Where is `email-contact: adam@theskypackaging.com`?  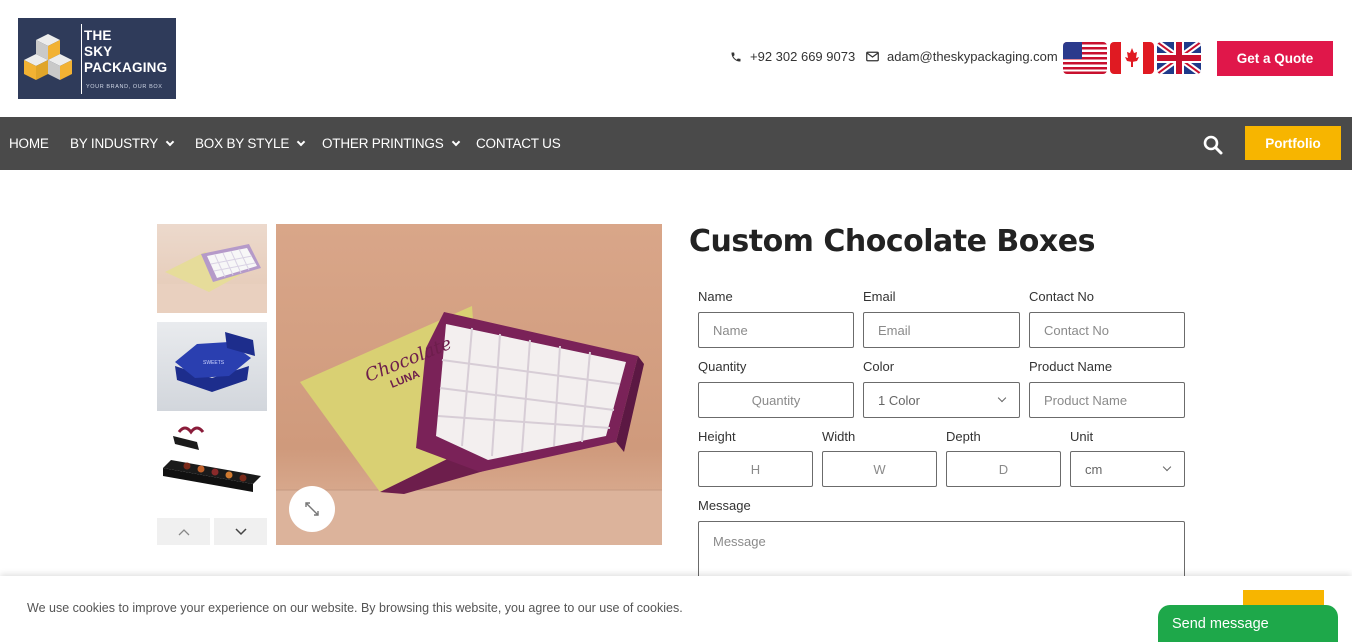 email-contact: adam@theskypackaging.com is located at coordinates (962, 56).